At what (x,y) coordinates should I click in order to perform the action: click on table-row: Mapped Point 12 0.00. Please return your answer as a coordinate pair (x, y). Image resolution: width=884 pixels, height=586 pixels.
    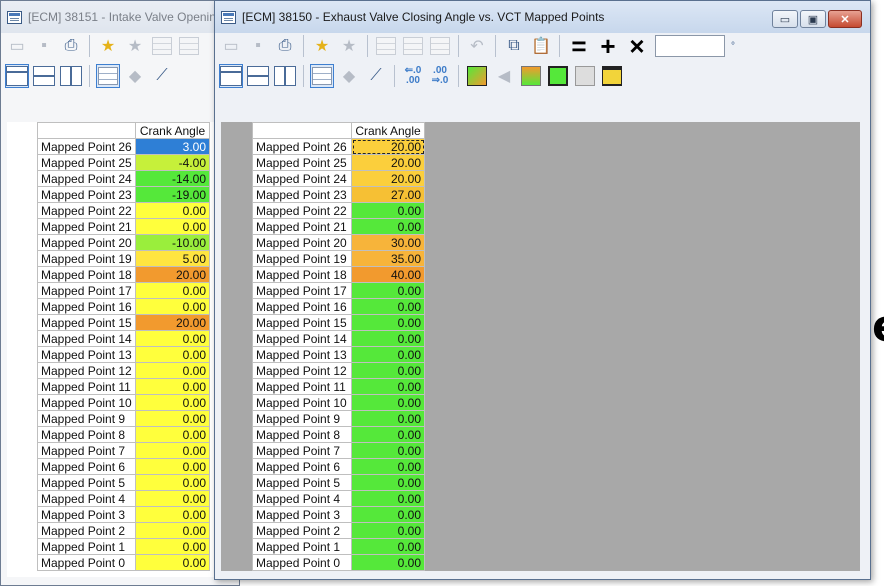
    Looking at the image, I should click on (338, 370).